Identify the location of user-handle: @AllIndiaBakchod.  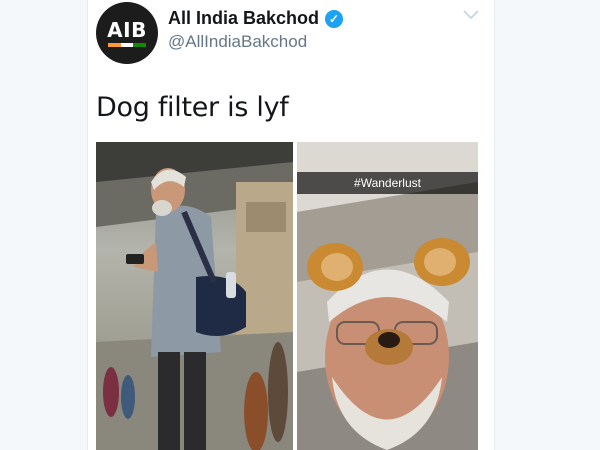
(237, 42).